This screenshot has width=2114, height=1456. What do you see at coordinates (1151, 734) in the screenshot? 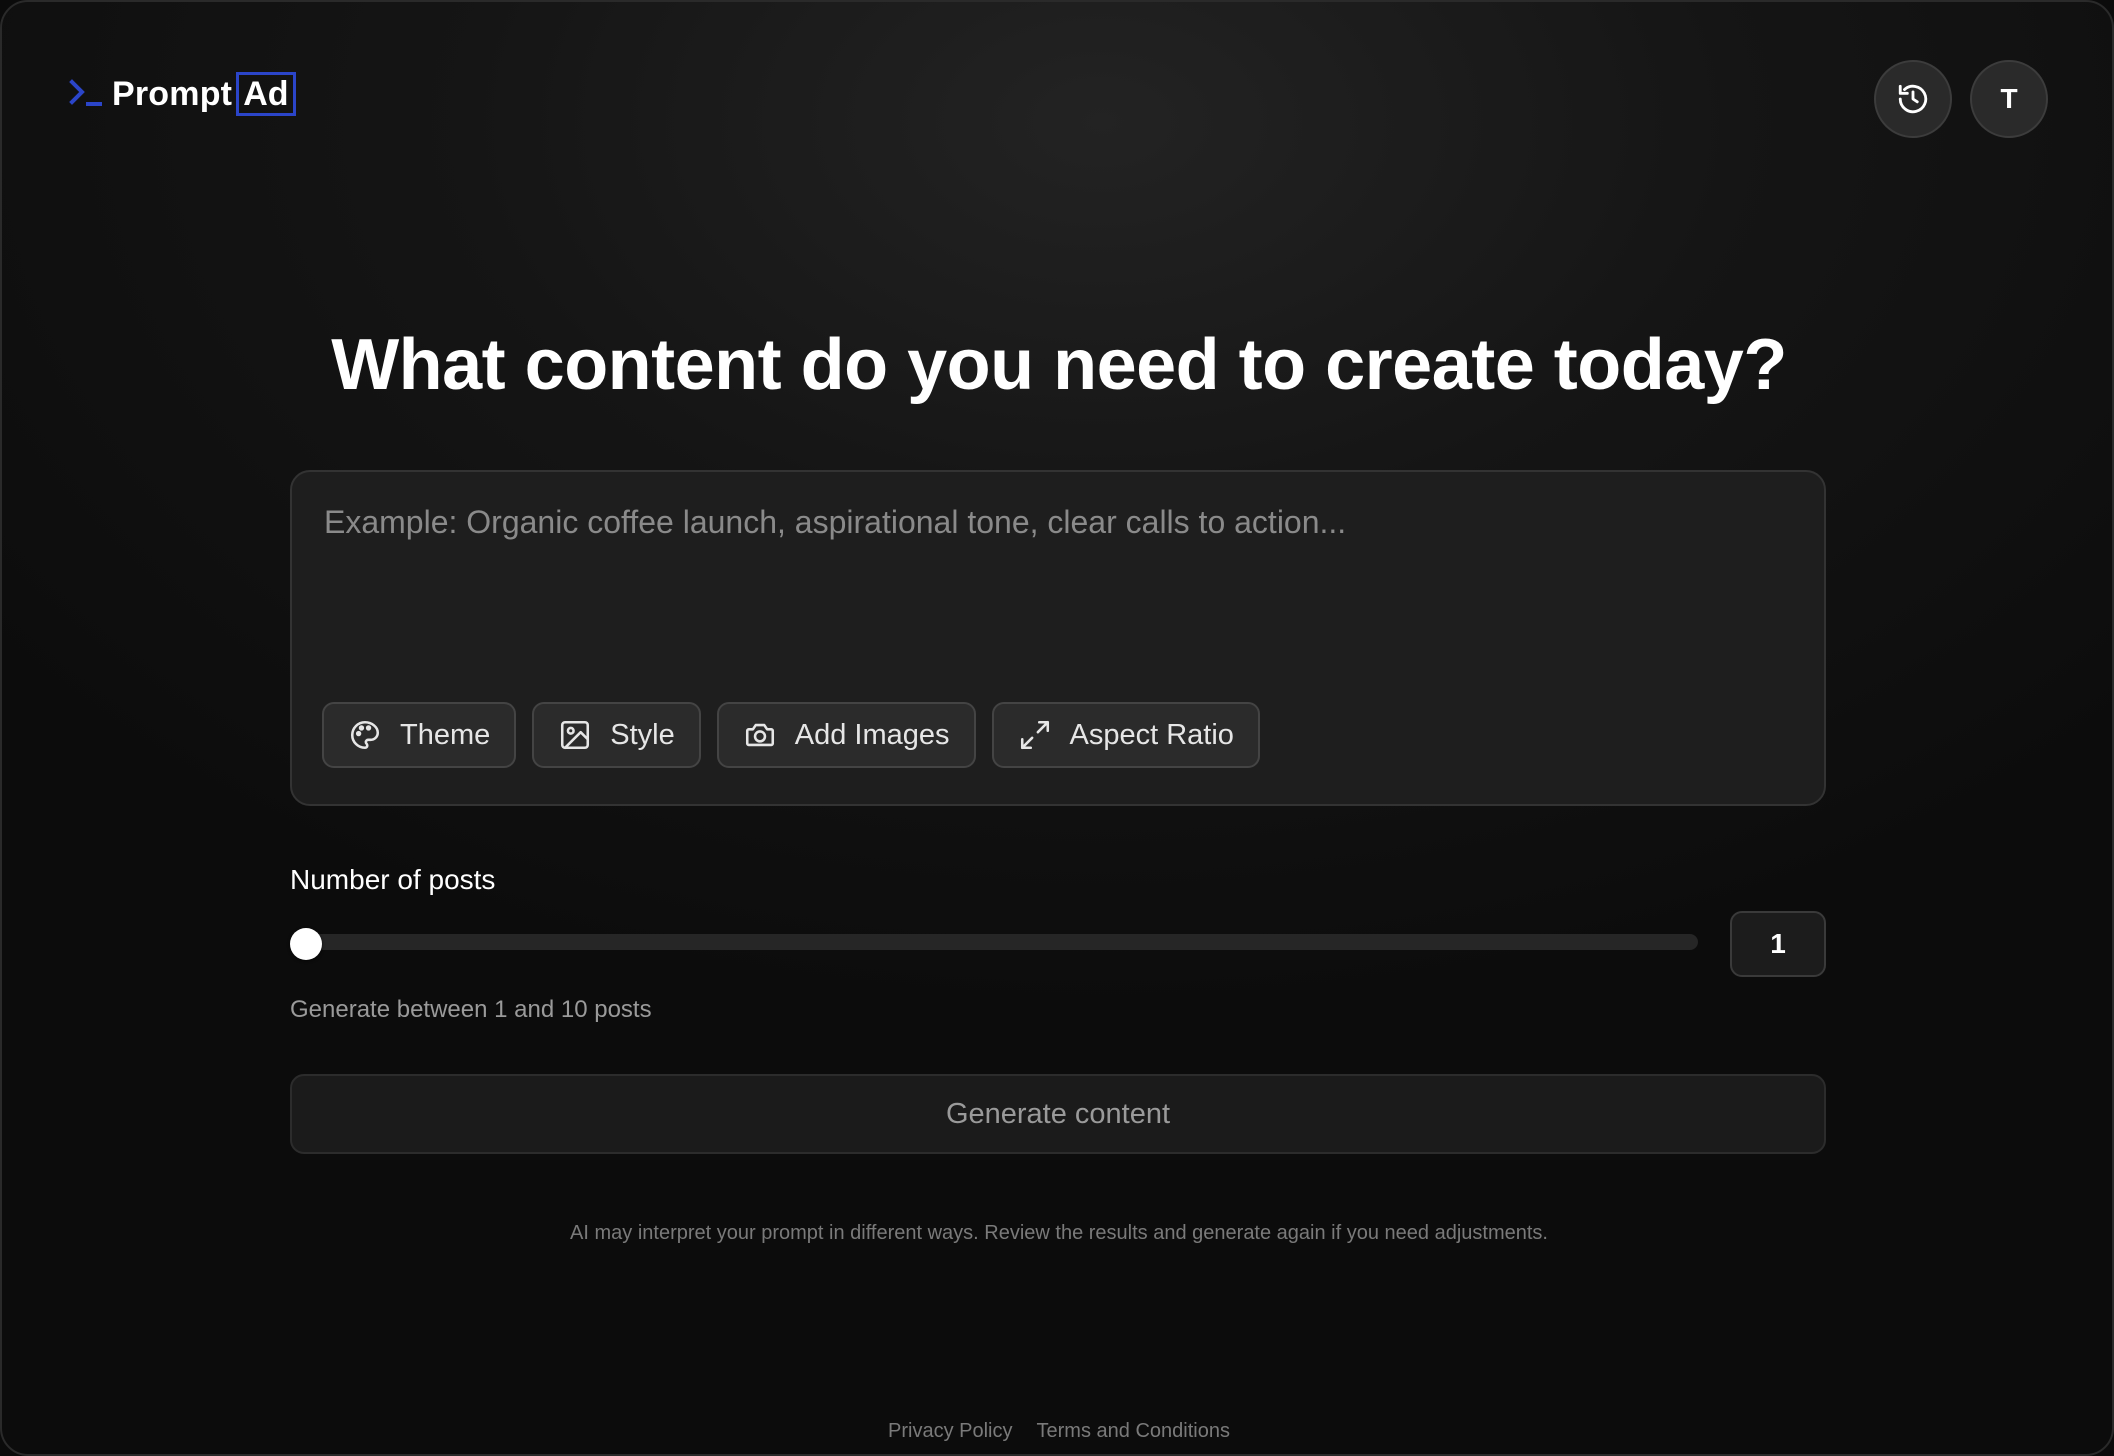
I see `aspect-ratio-label: Aspect Ratio` at bounding box center [1151, 734].